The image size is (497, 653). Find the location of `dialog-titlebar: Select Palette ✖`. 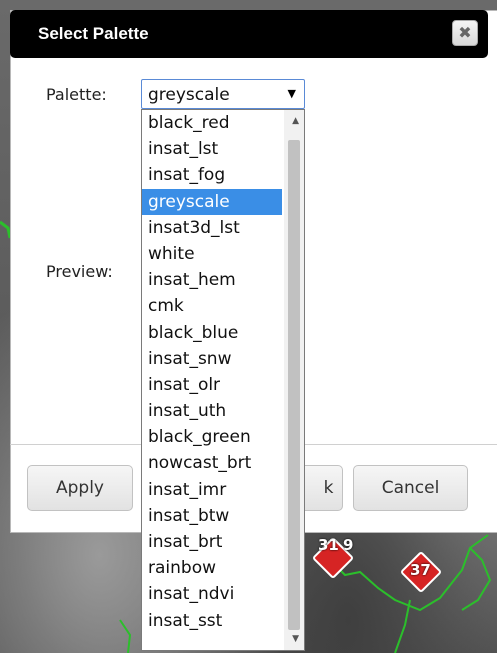

dialog-titlebar: Select Palette ✖ is located at coordinates (249, 34).